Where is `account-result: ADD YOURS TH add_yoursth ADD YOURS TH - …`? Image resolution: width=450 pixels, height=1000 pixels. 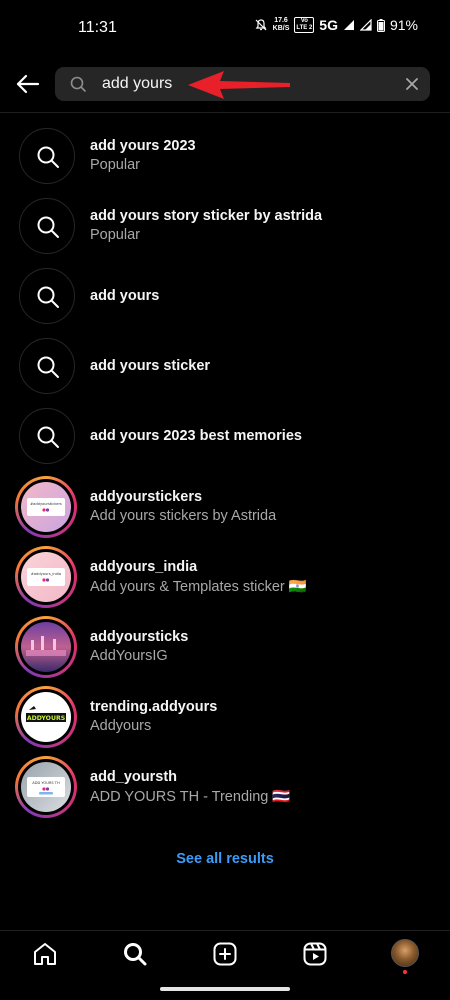 account-result: ADD YOURS TH add_yoursth ADD YOURS TH - … is located at coordinates (225, 787).